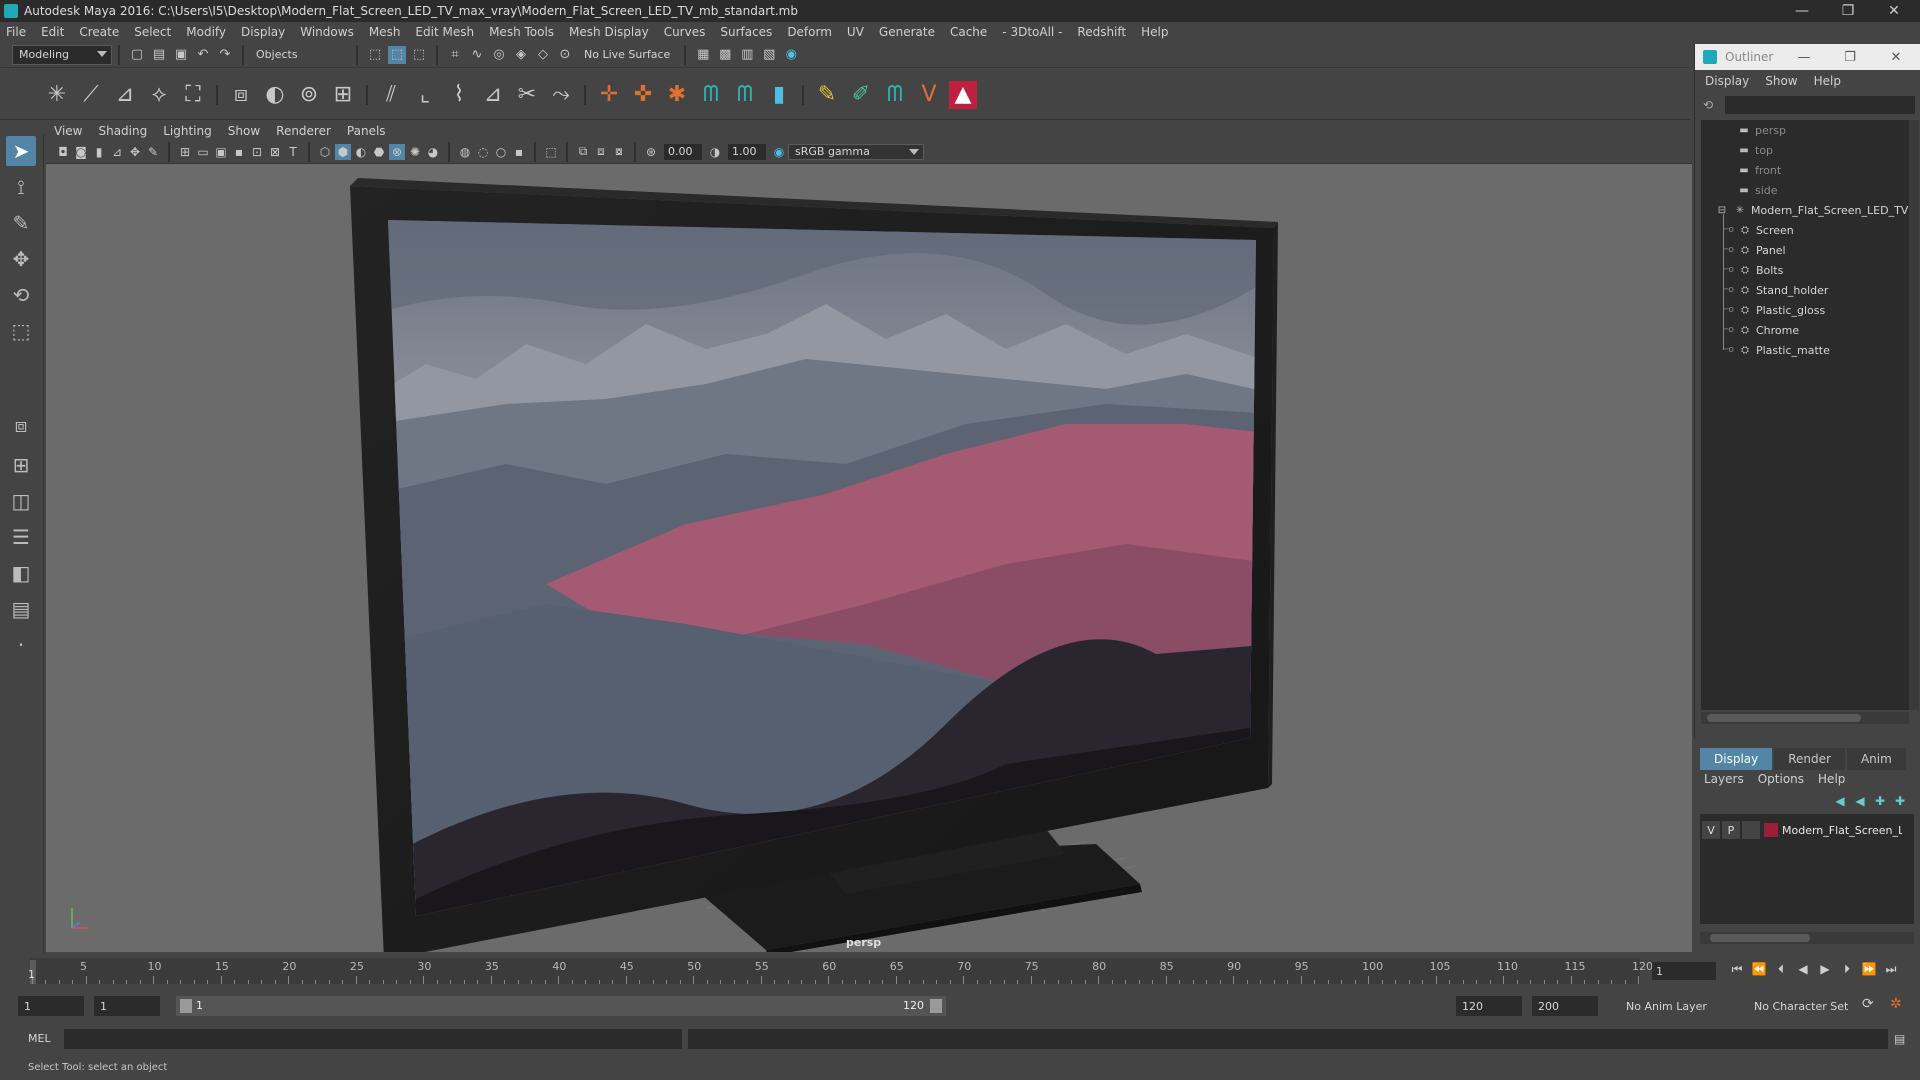  What do you see at coordinates (527, 95) in the screenshot?
I see `multi-cut-icon: ✂` at bounding box center [527, 95].